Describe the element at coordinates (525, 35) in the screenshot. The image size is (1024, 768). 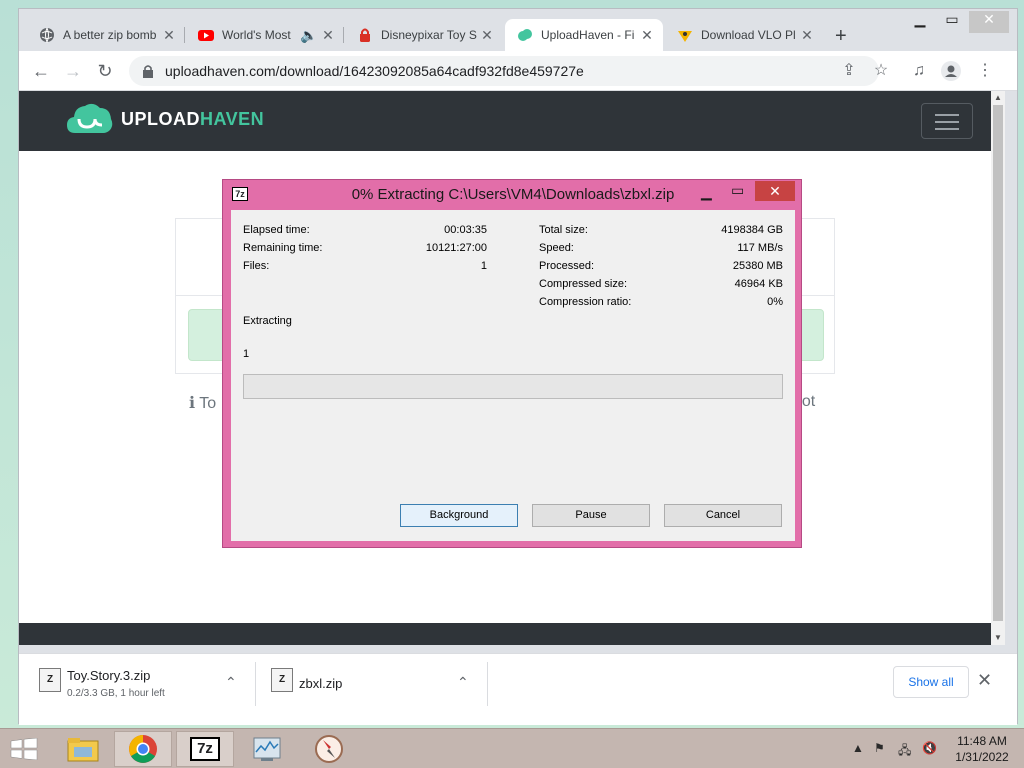
I see `uploadhaven-icon` at that location.